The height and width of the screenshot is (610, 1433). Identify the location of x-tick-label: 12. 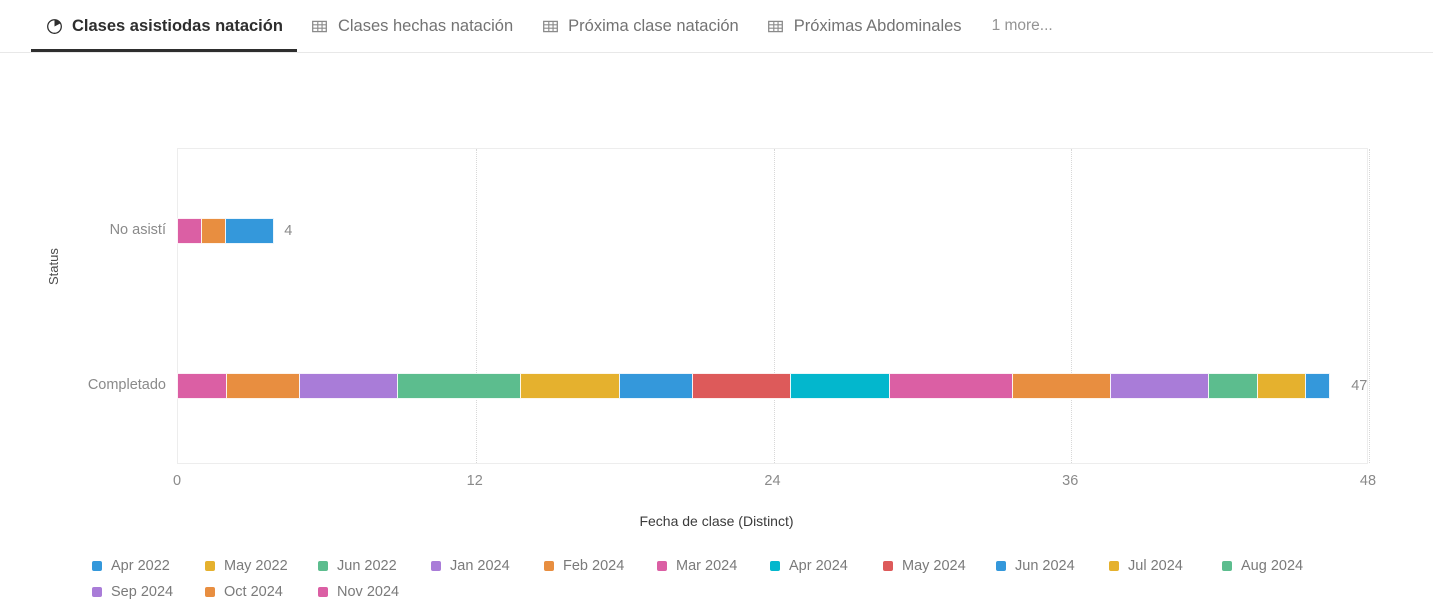
(474, 481).